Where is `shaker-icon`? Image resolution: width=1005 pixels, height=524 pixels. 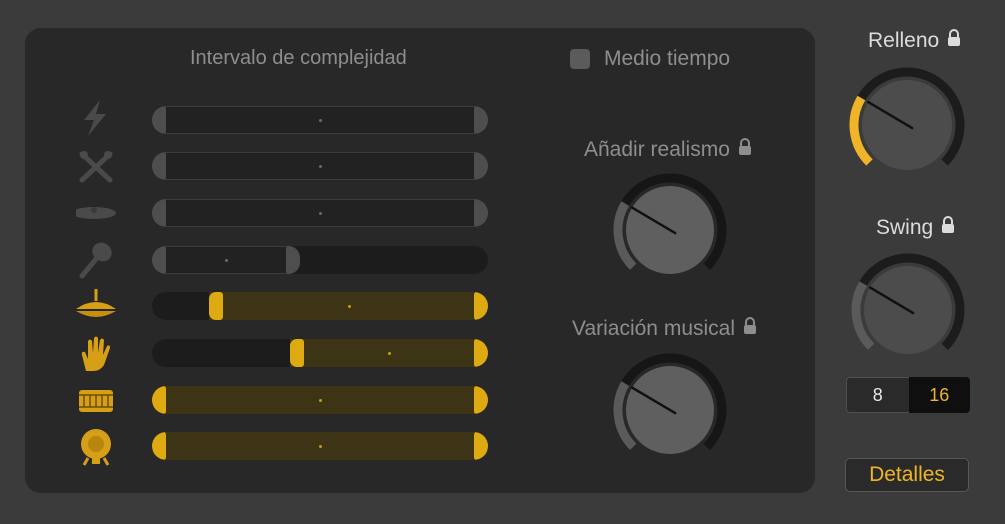 shaker-icon is located at coordinates (96, 260).